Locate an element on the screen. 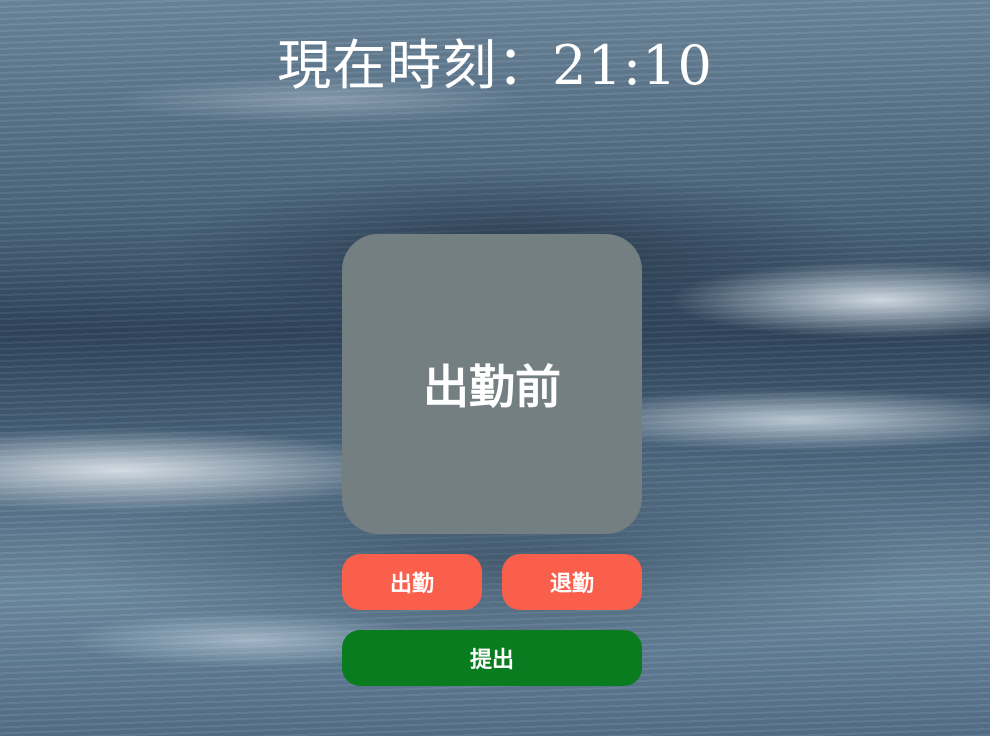  attendance-status-card: 出勤前 is located at coordinates (492, 384).